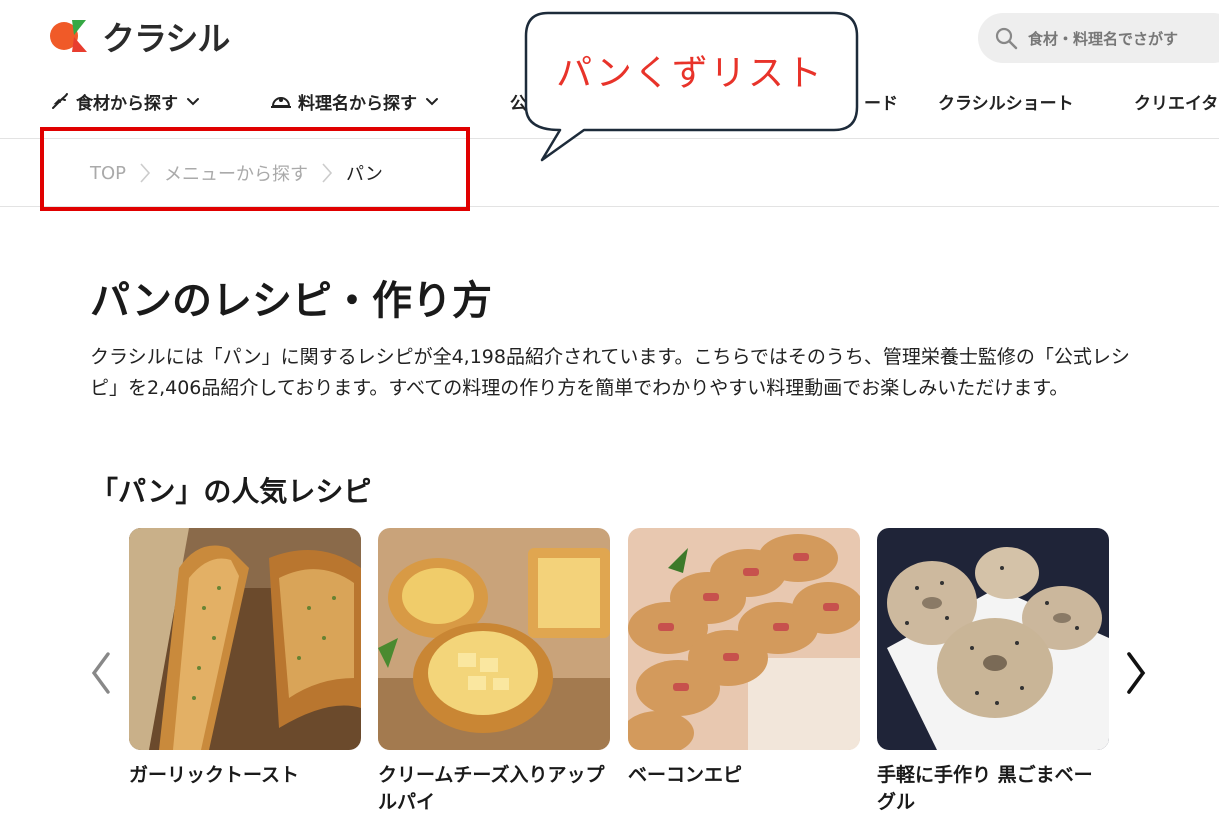 This screenshot has width=1219, height=821. I want to click on carrot-icon, so click(60, 101).